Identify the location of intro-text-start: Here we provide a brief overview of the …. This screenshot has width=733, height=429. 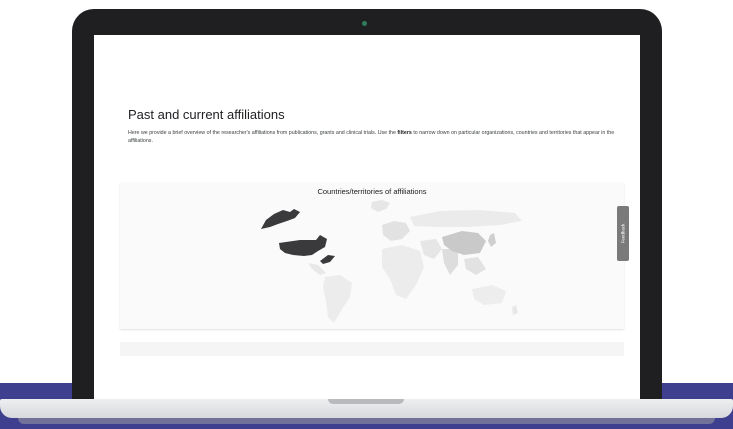
(263, 133).